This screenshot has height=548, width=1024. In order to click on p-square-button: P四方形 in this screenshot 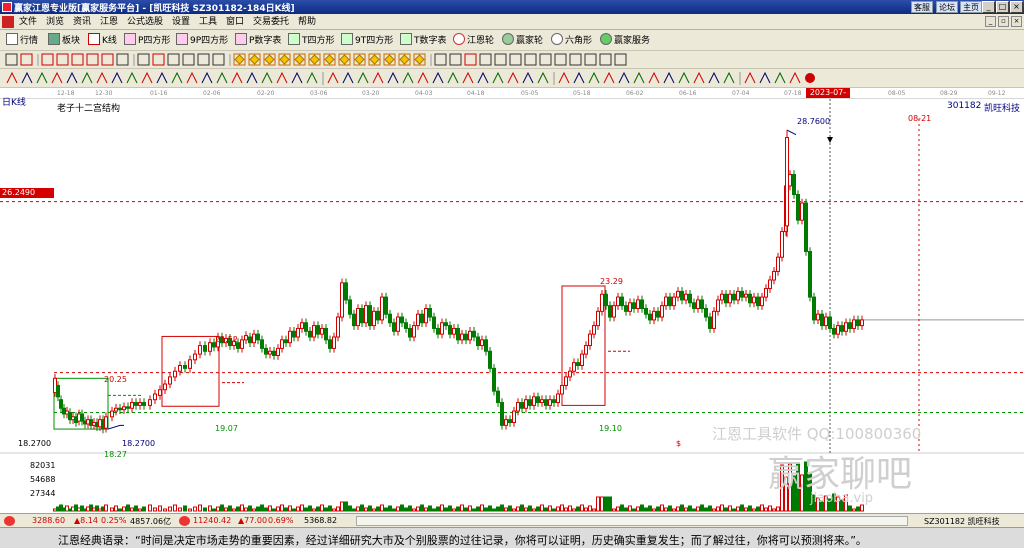, I will do `click(147, 40)`.